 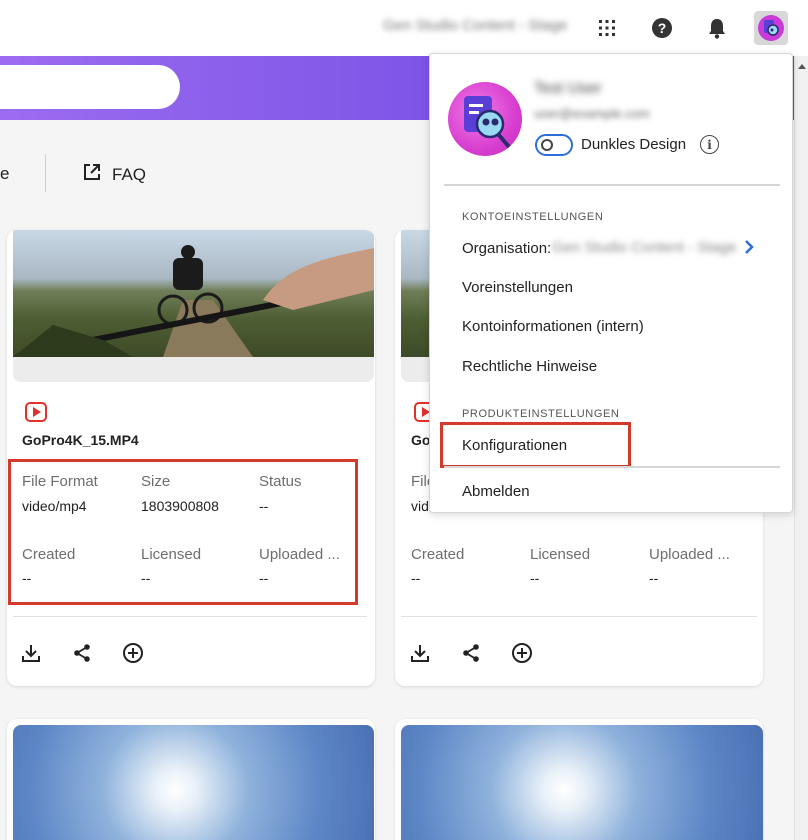 I want to click on product-settings-heading: PRODUKTEINSTELLUNGEN, so click(x=541, y=414).